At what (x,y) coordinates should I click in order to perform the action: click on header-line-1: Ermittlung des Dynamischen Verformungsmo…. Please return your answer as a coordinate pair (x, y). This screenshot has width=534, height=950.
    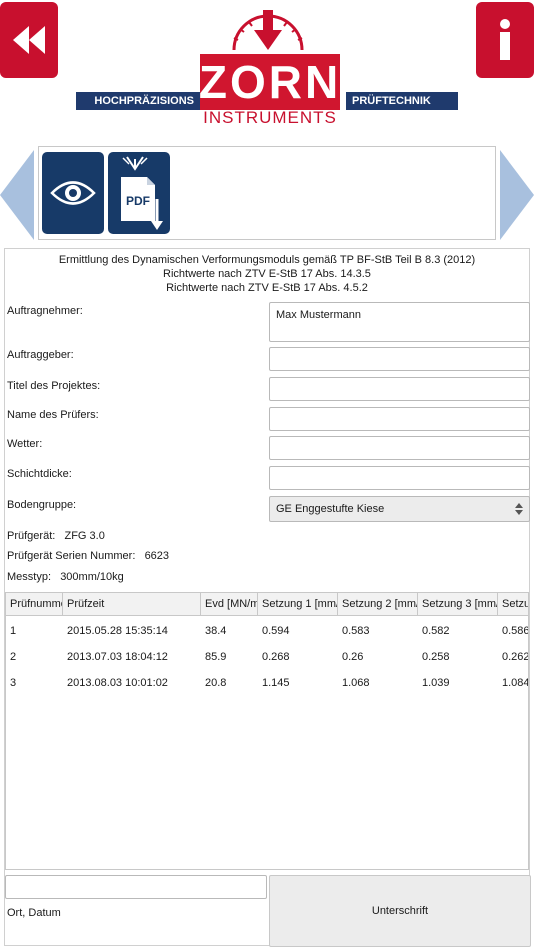
    Looking at the image, I should click on (267, 260).